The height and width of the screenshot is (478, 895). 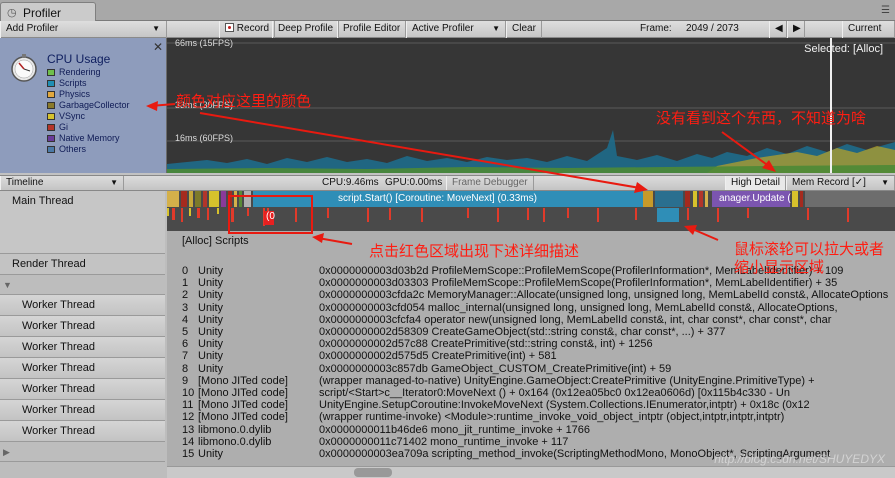 What do you see at coordinates (524, 29) in the screenshot?
I see `clear-button: Clear` at bounding box center [524, 29].